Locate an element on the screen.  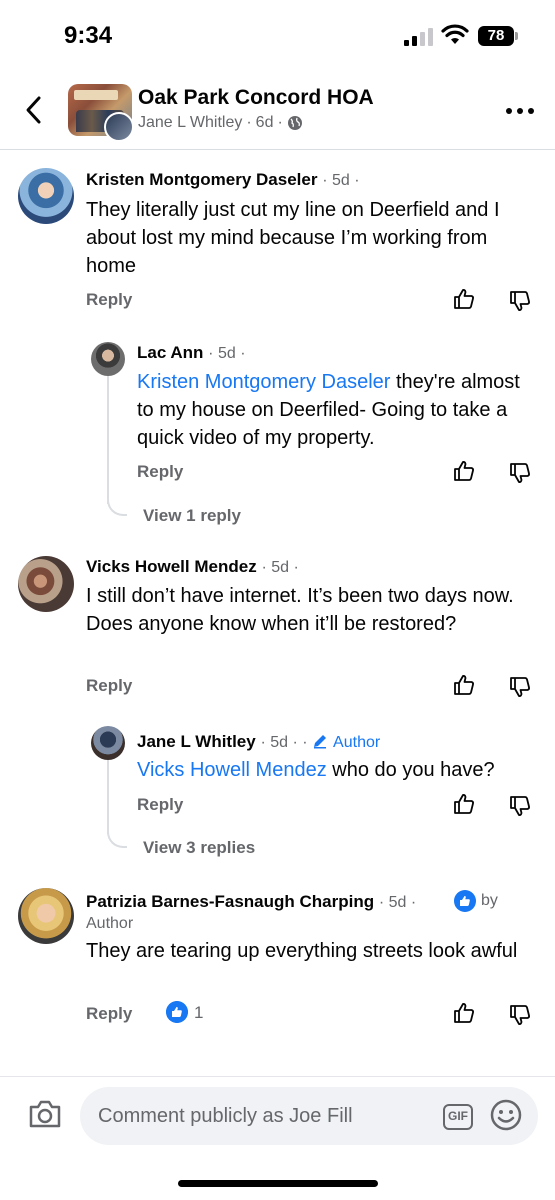
globe-icon is located at coordinates (294, 123).